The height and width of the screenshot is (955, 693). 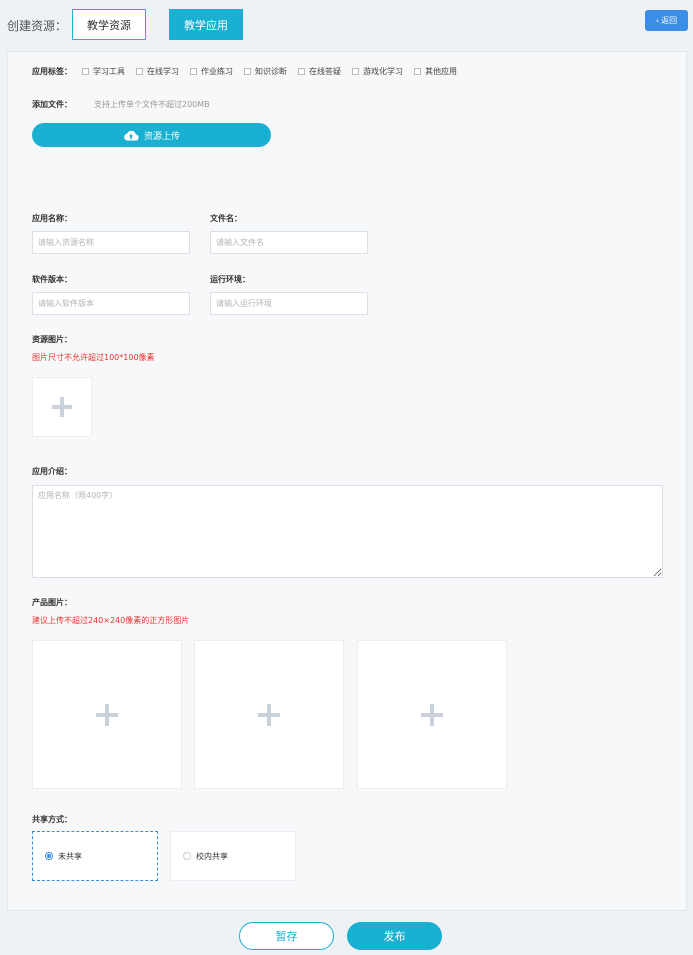 I want to click on chevron-left-icon: ‹, so click(x=657, y=20).